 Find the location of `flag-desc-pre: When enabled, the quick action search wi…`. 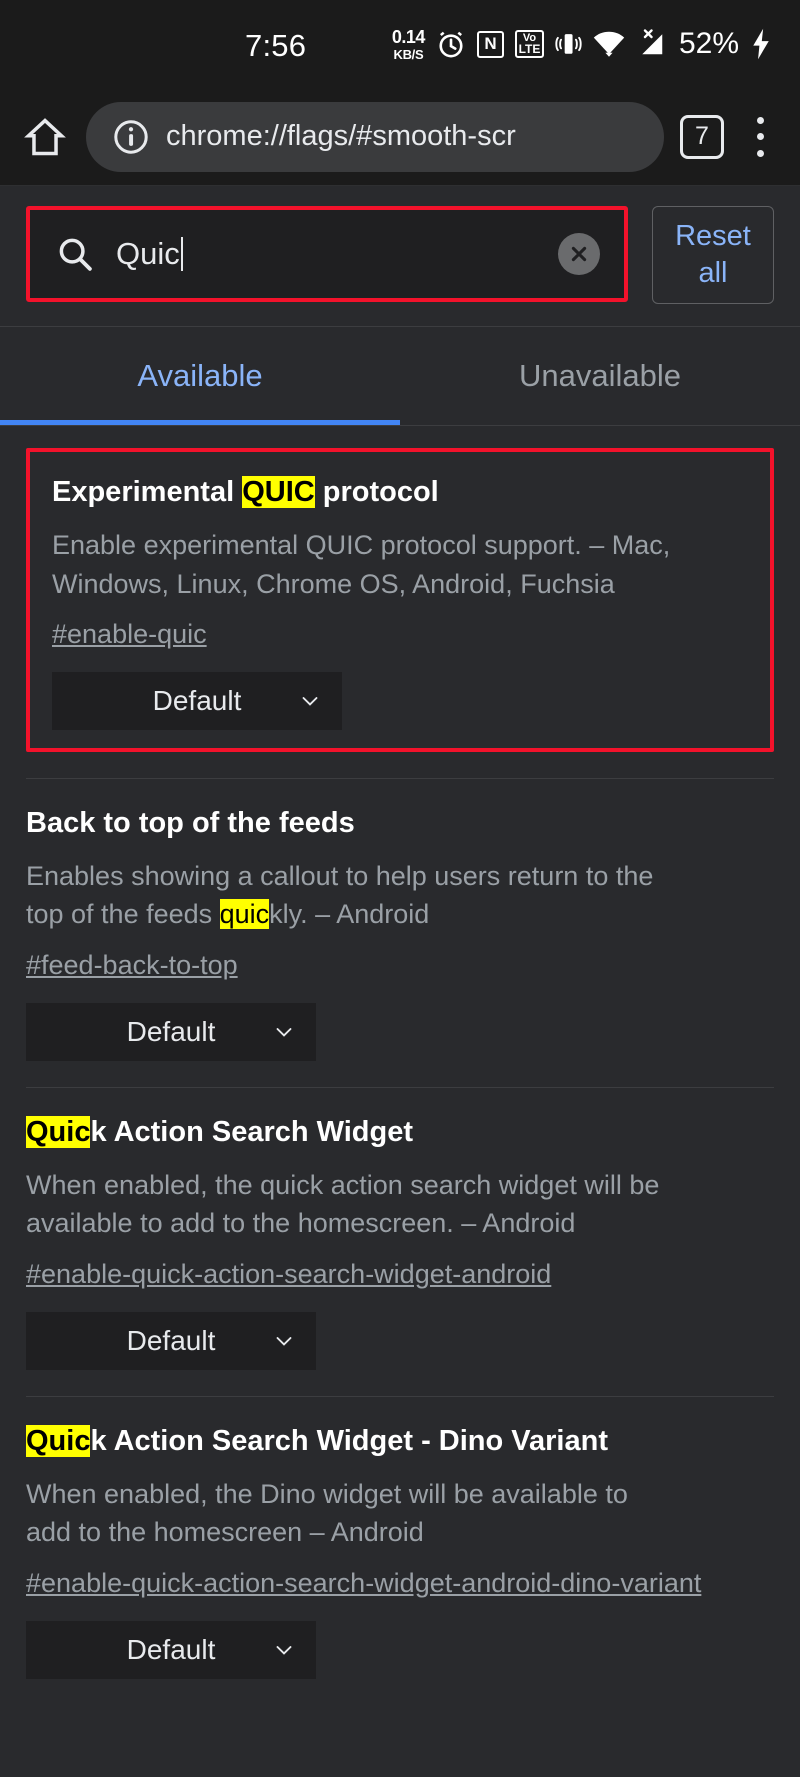

flag-desc-pre: When enabled, the quick action search wi… is located at coordinates (343, 1204).